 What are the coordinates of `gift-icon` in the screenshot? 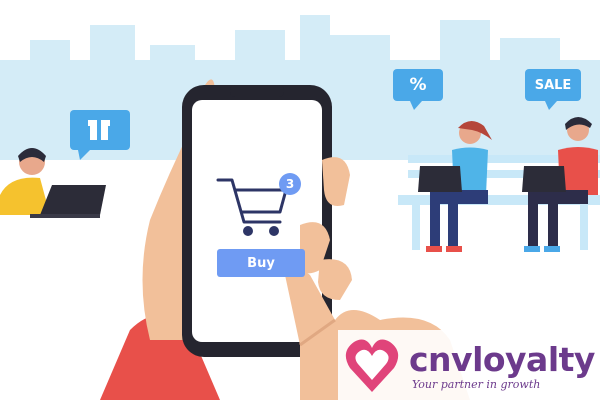 It's located at (99, 129).